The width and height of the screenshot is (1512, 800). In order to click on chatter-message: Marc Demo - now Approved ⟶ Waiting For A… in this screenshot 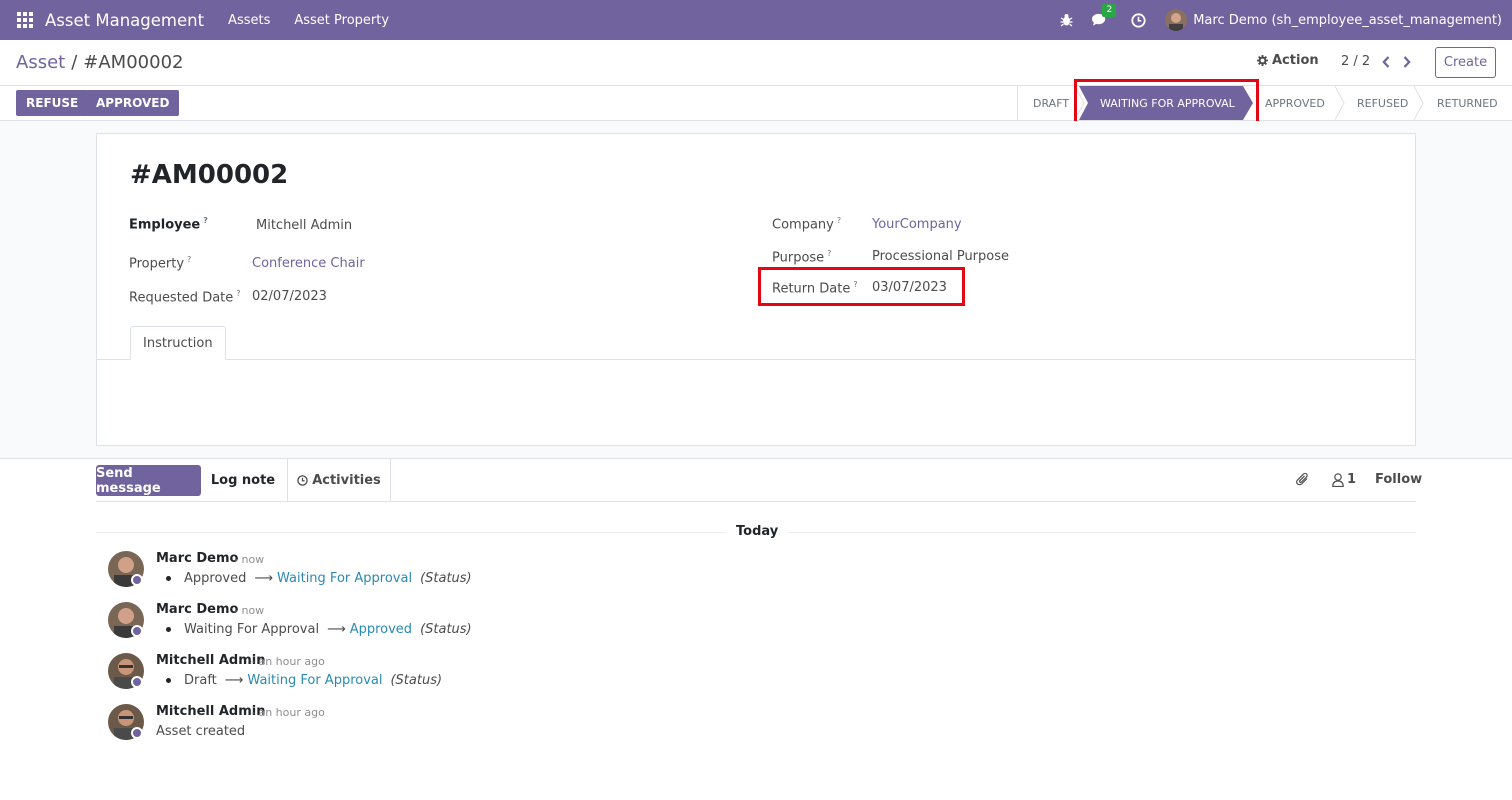, I will do `click(508, 573)`.